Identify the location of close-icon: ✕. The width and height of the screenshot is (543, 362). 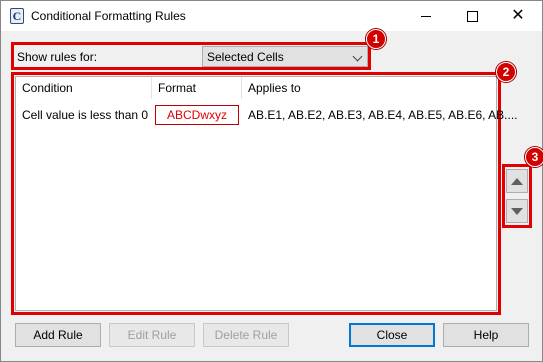
(518, 15).